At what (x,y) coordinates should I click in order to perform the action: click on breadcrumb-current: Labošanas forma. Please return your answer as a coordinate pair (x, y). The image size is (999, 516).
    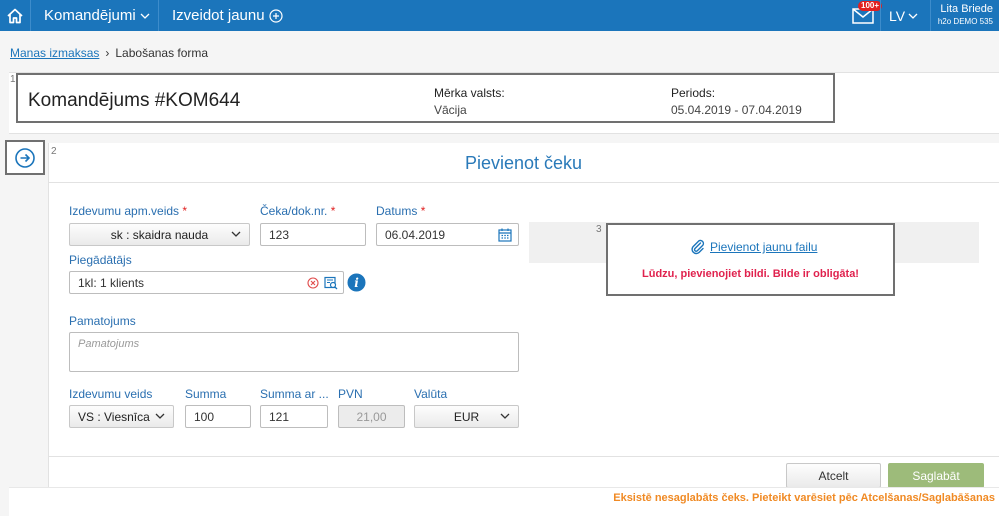
    Looking at the image, I should click on (162, 53).